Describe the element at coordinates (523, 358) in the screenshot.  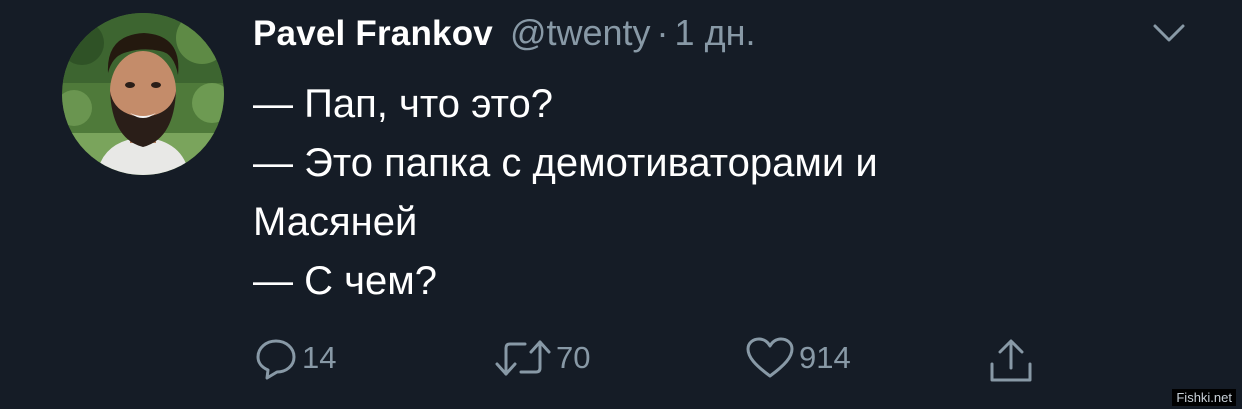
I see `retweet-icon` at that location.